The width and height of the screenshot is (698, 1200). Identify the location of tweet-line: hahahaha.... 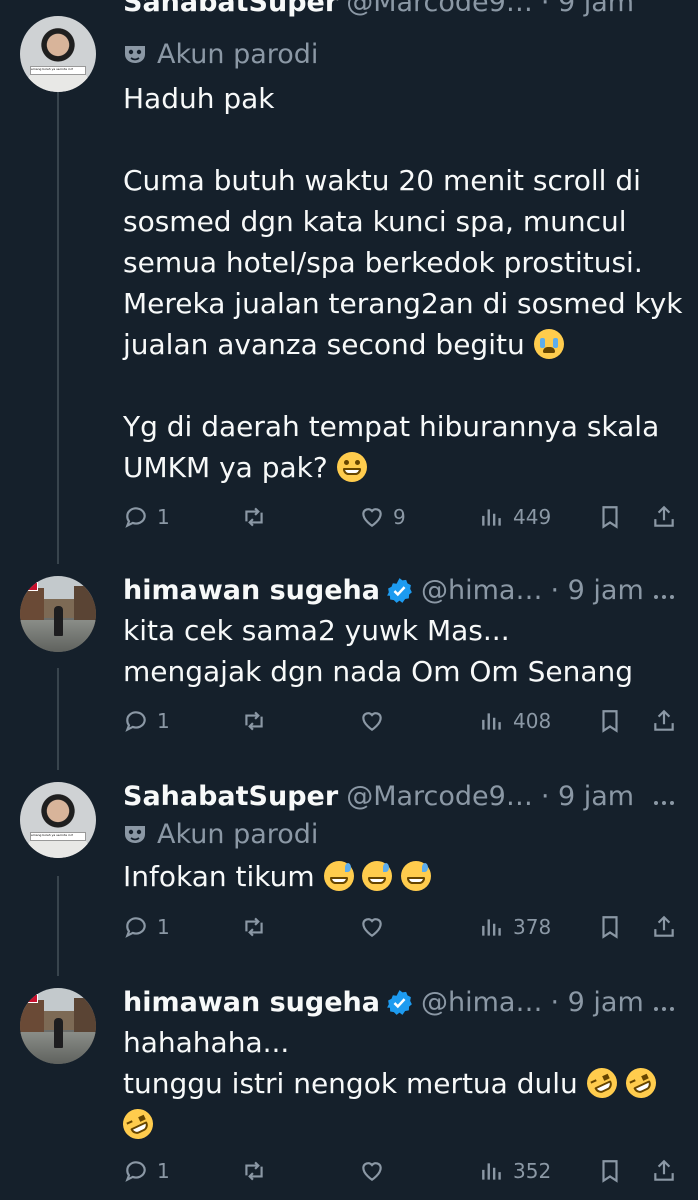
(206, 1042).